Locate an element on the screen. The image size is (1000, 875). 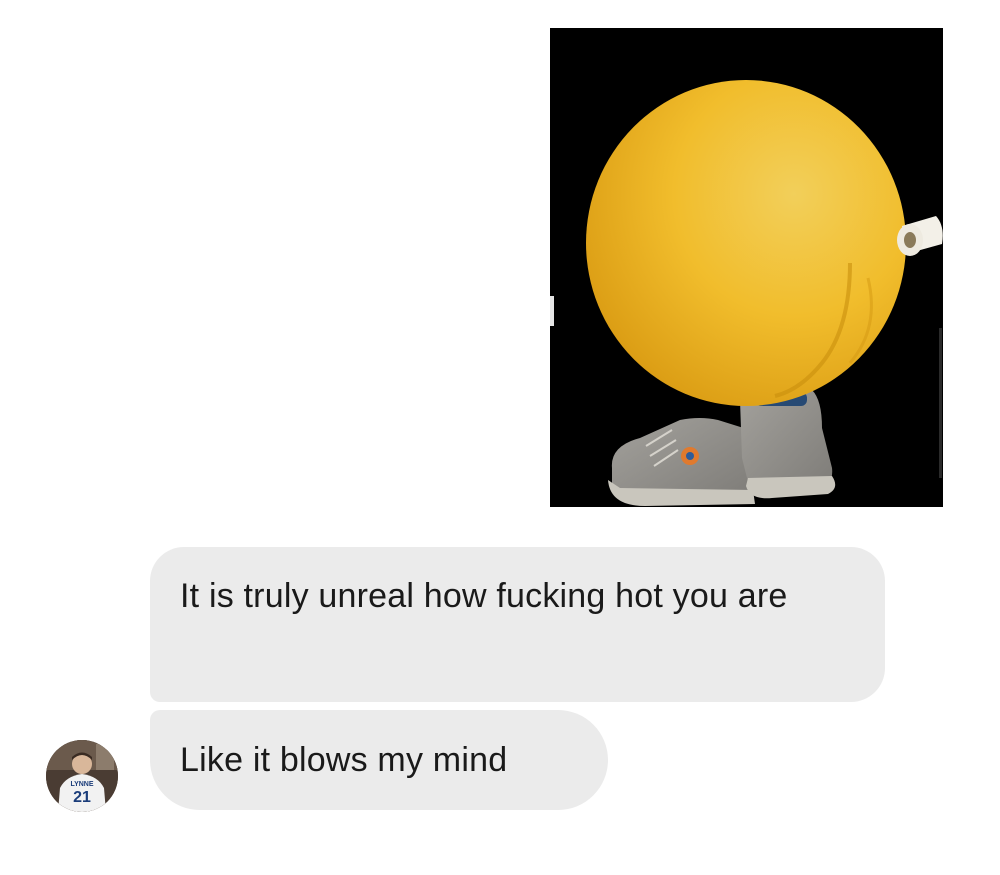
yellow-character-body is located at coordinates (746, 243).